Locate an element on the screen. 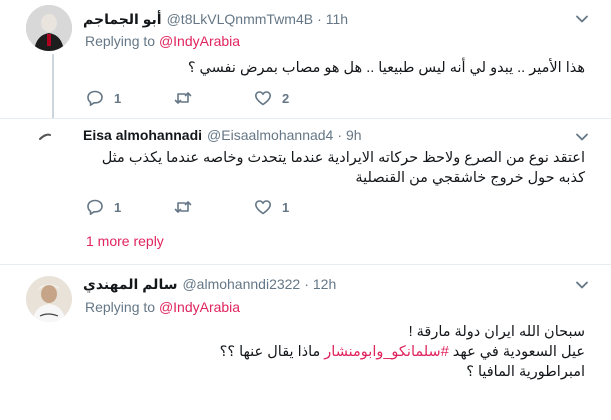 The width and height of the screenshot is (611, 420). hashtag-link: #سلمانكو_وابومنشار is located at coordinates (386, 352).